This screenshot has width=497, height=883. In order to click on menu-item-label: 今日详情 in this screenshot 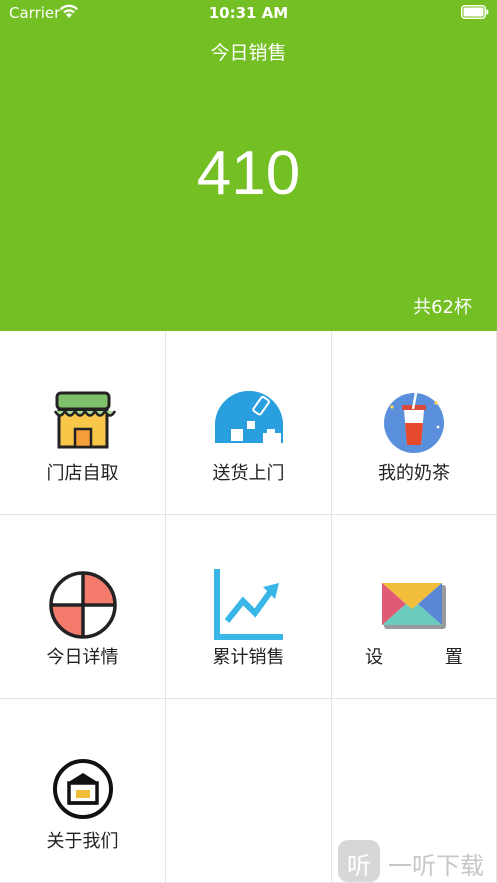, I will do `click(82, 657)`.